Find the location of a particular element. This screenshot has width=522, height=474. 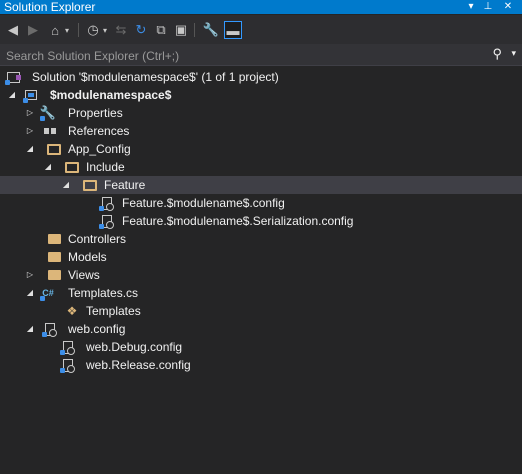

tree-item-label: Include is located at coordinates (105, 167).